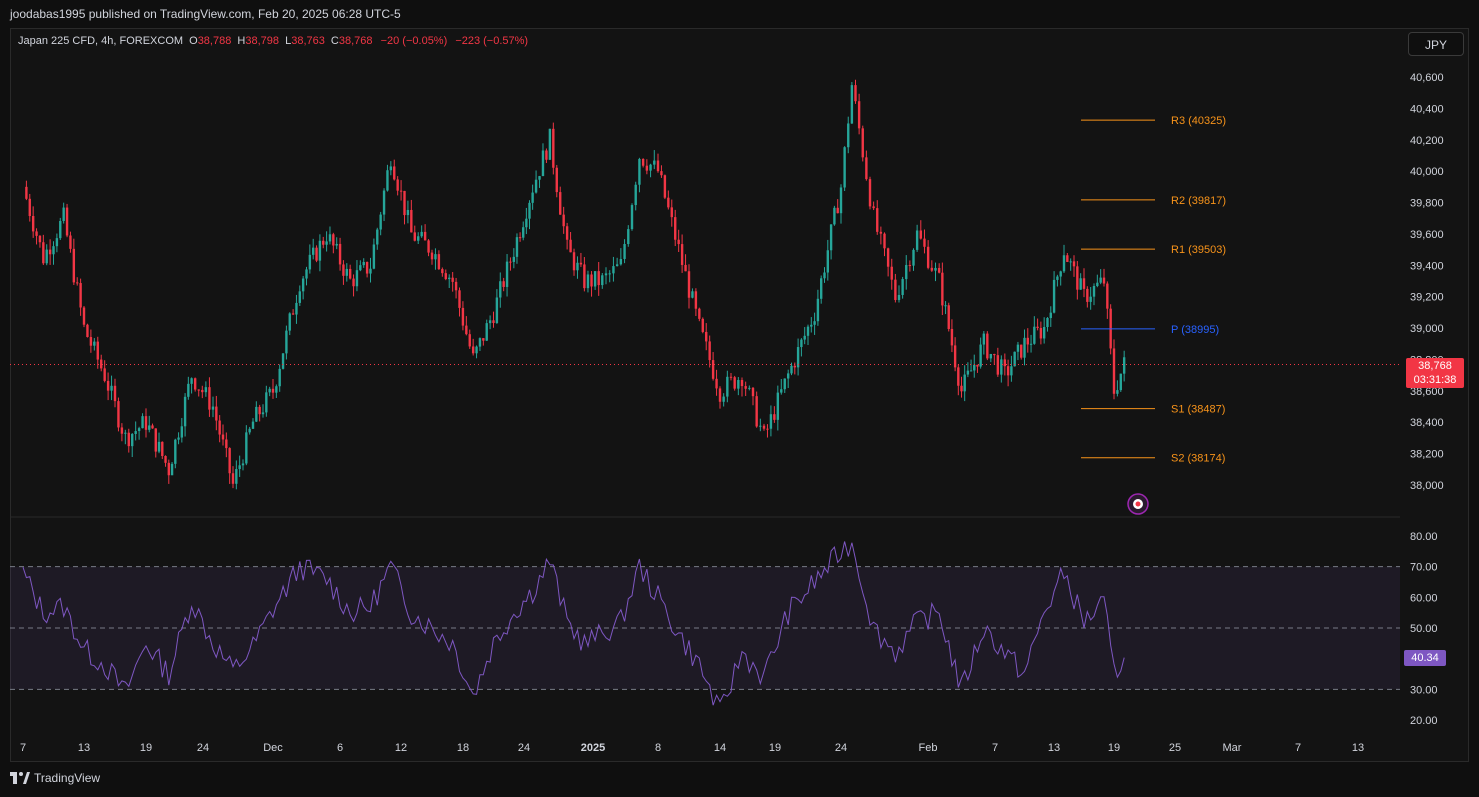 The image size is (1479, 797). I want to click on close-label: C, so click(334, 41).